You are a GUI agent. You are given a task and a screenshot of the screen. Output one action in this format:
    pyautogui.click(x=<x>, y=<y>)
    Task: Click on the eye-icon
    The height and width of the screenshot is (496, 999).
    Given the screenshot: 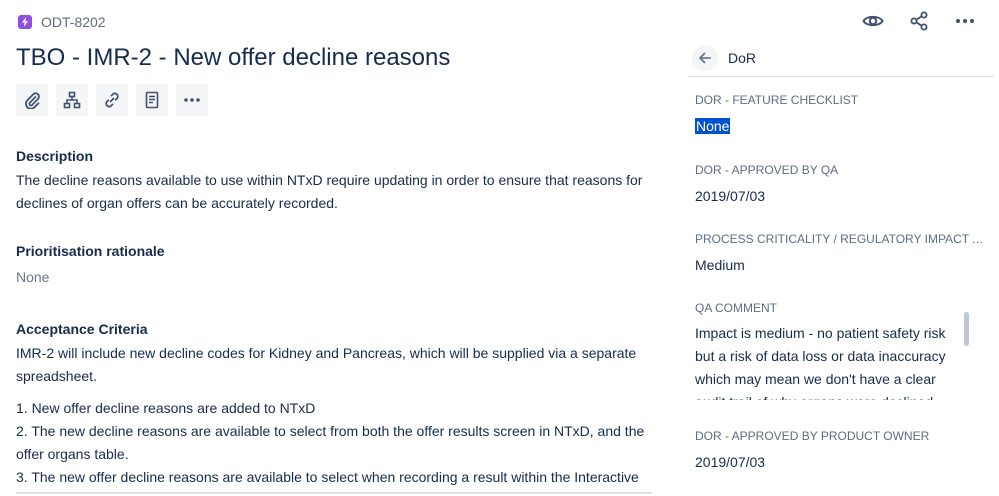 What is the action you would take?
    pyautogui.click(x=873, y=21)
    